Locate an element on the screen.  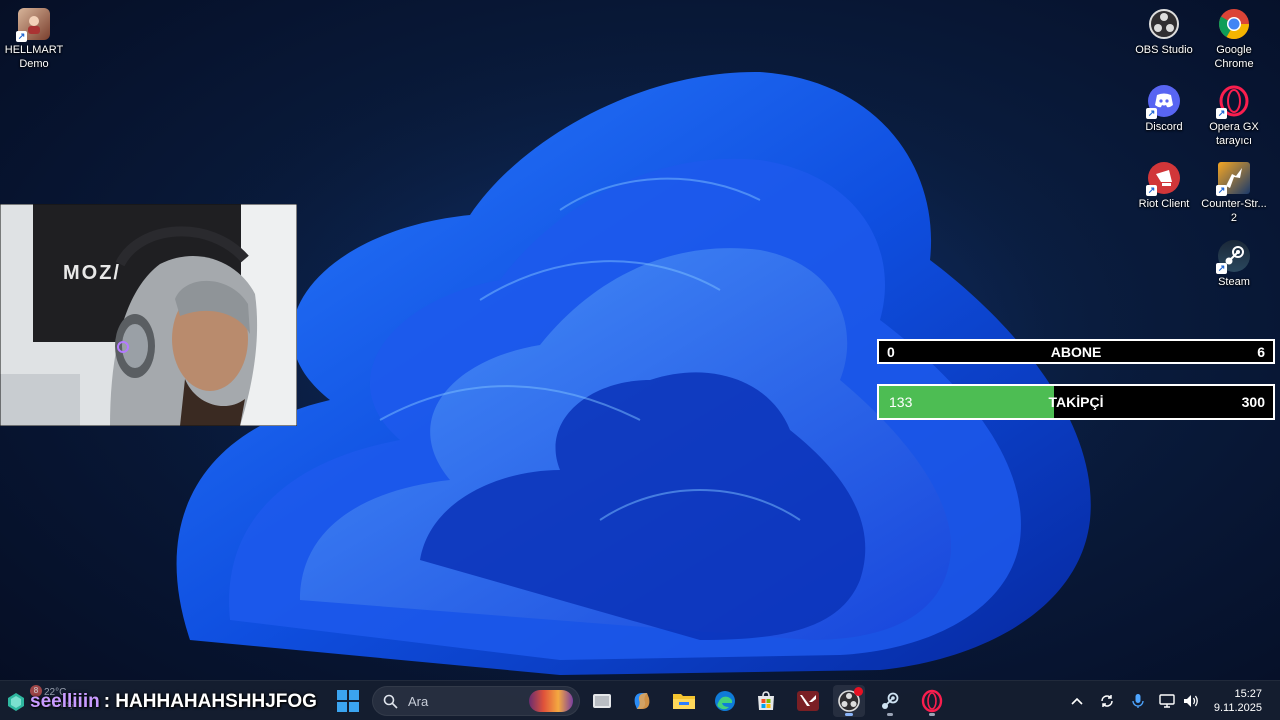
microsoft-store-button is located at coordinates (766, 701).